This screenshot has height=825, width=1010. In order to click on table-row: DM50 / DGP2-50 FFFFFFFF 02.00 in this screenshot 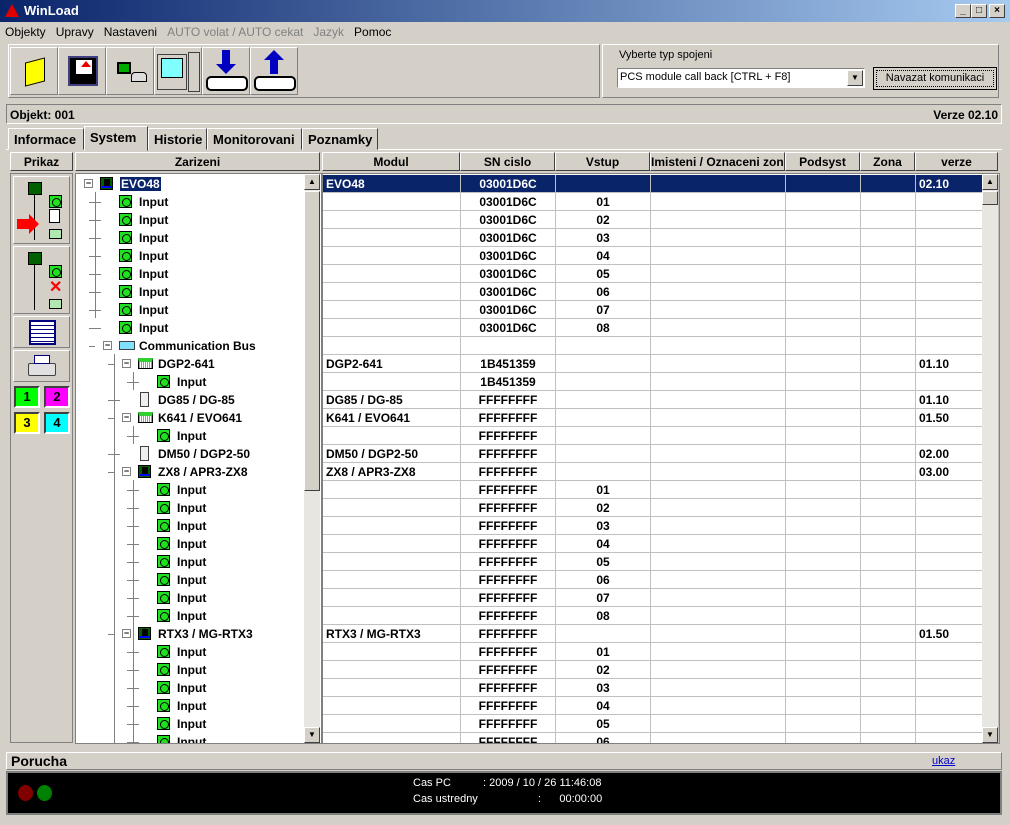, I will do `click(661, 454)`.